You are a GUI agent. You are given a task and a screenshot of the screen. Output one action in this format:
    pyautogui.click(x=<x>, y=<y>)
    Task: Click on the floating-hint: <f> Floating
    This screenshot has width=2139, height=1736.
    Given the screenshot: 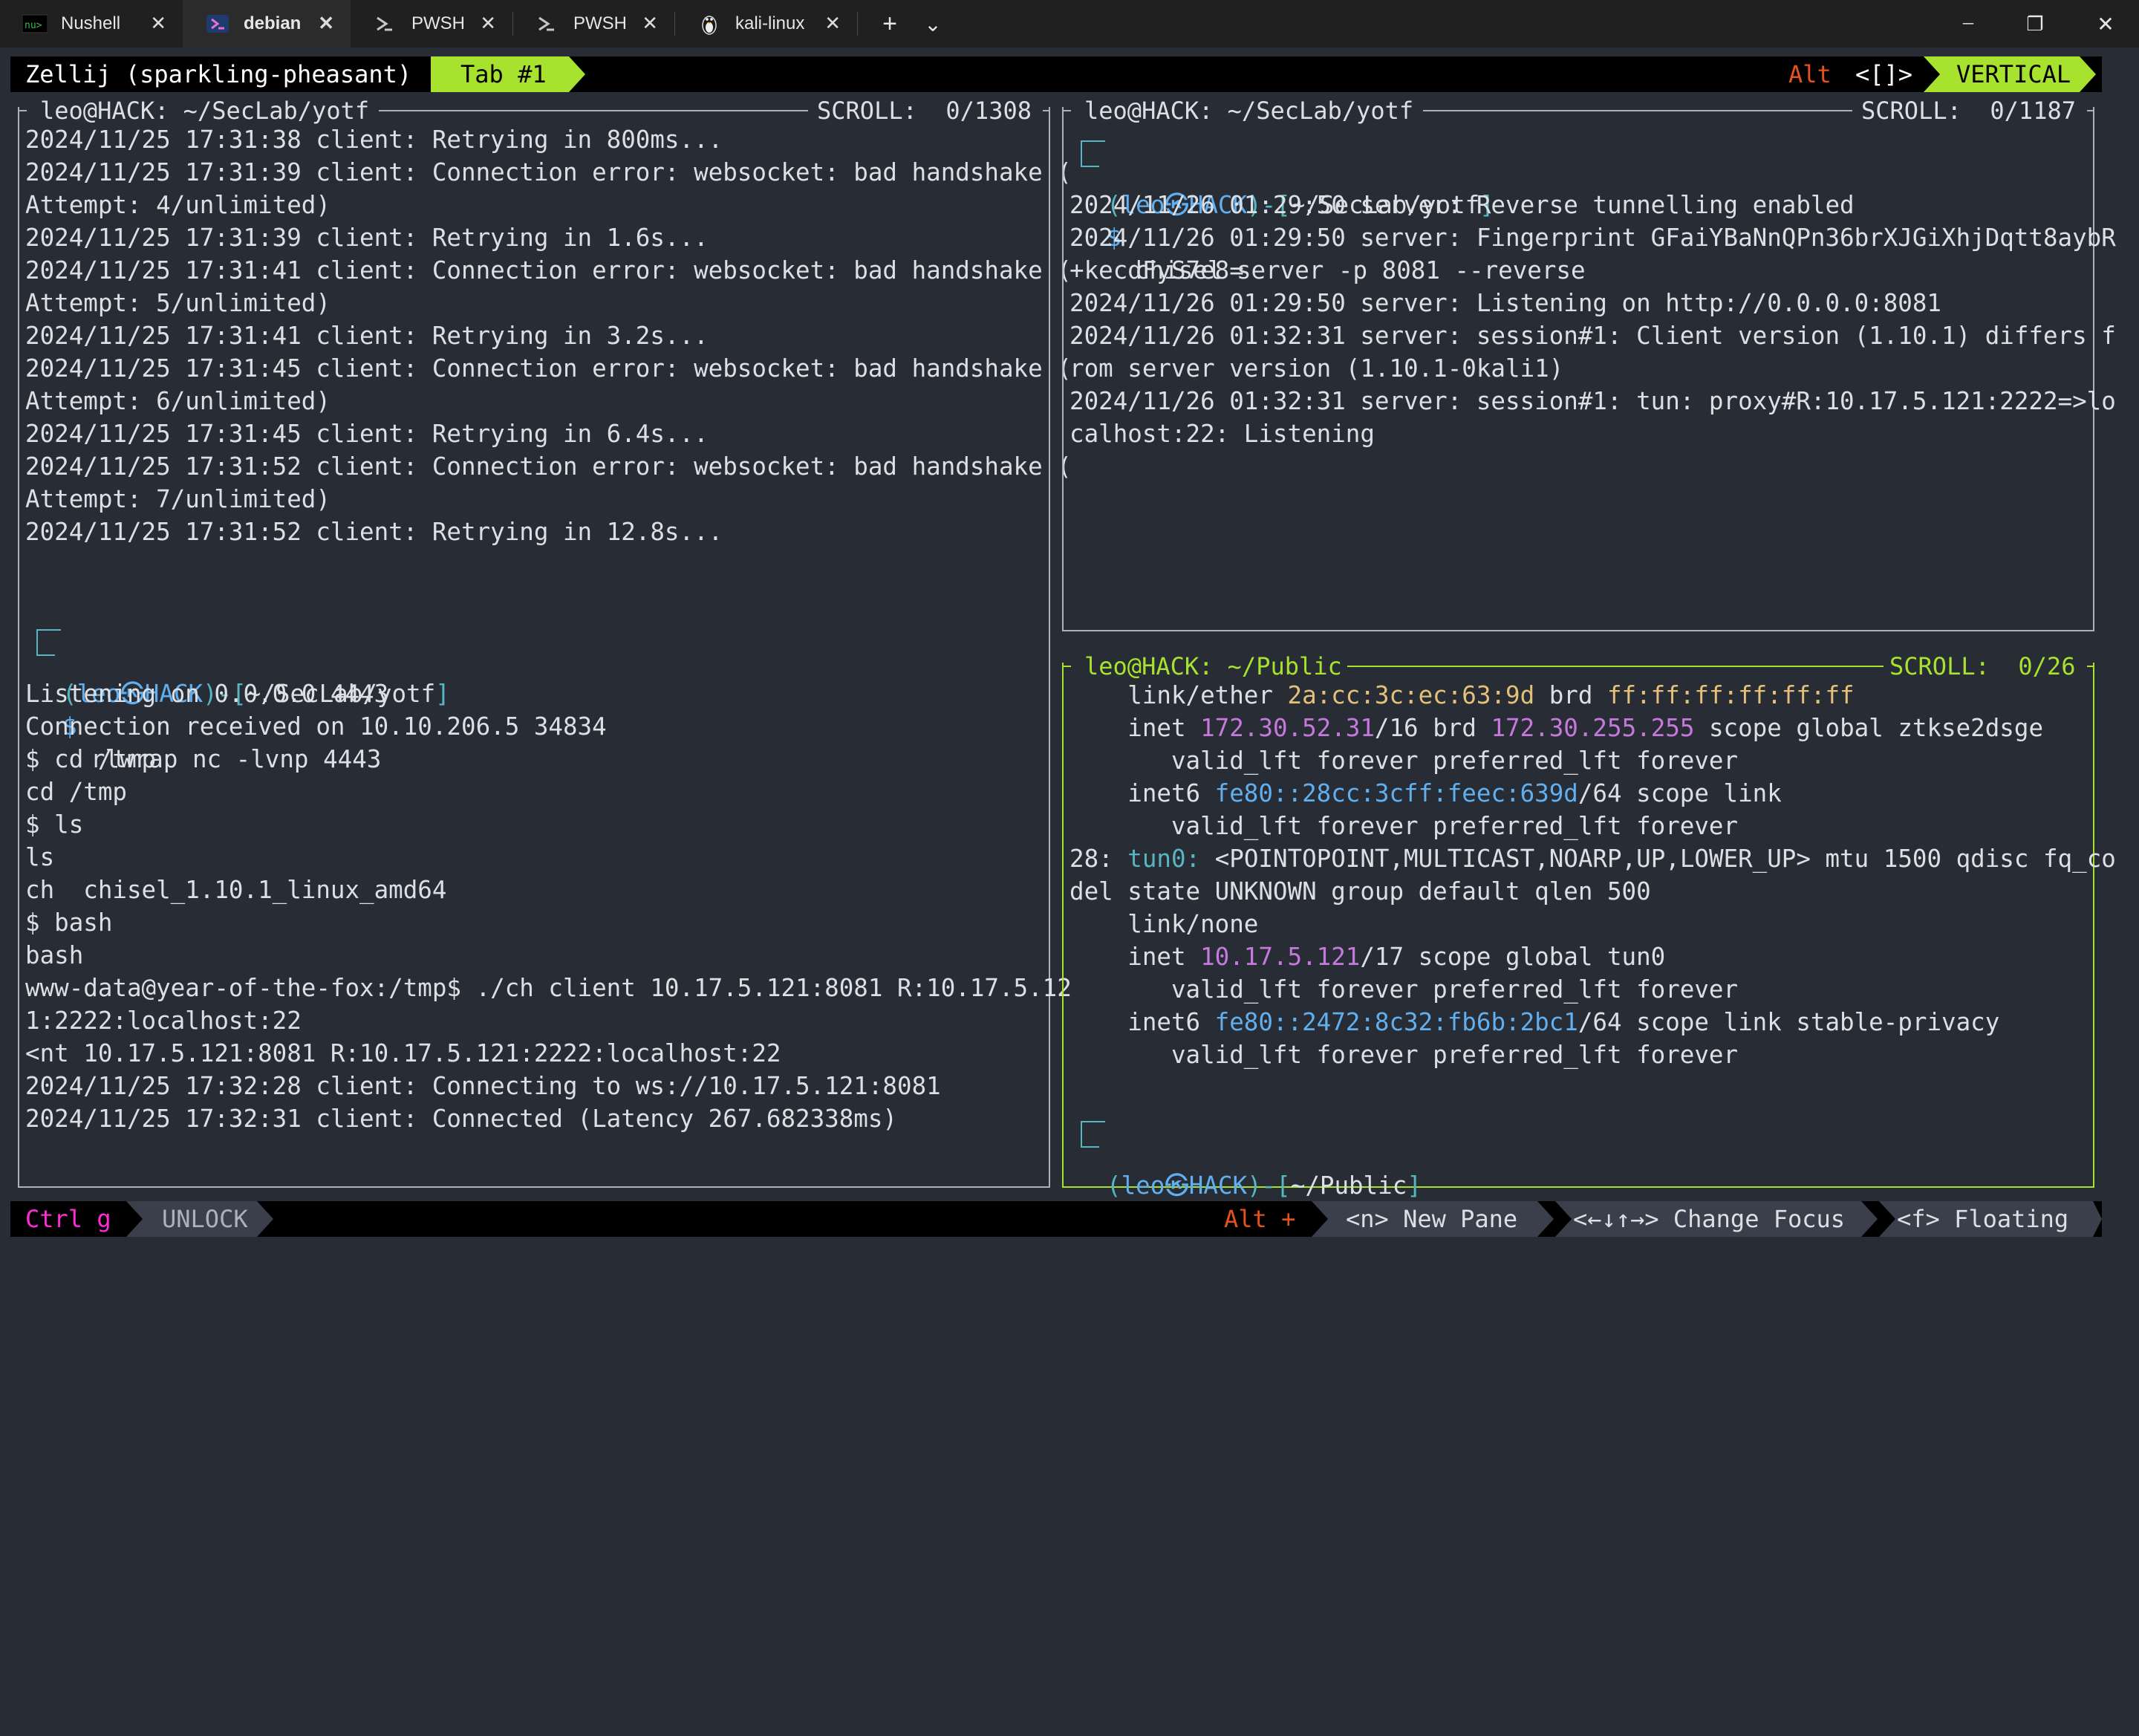 What is the action you would take?
    pyautogui.click(x=1995, y=1219)
    